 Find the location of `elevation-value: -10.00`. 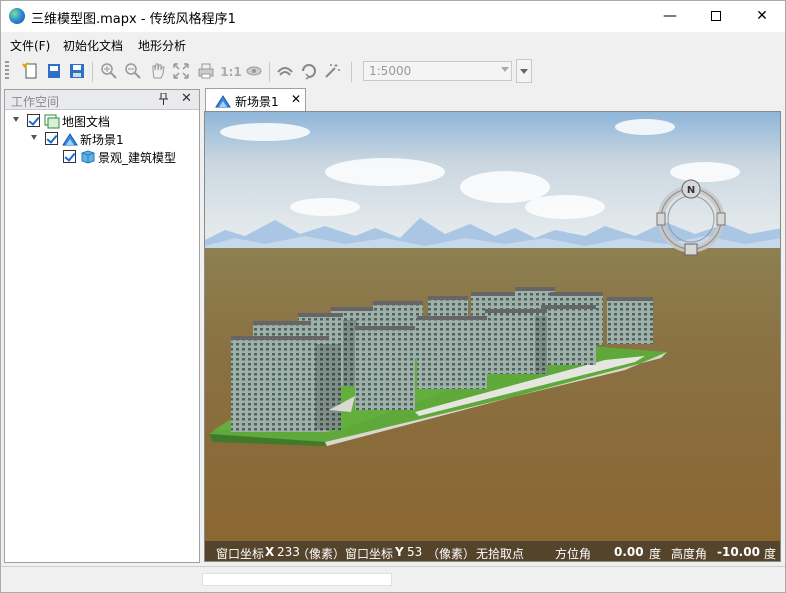

elevation-value: -10.00 is located at coordinates (738, 552).